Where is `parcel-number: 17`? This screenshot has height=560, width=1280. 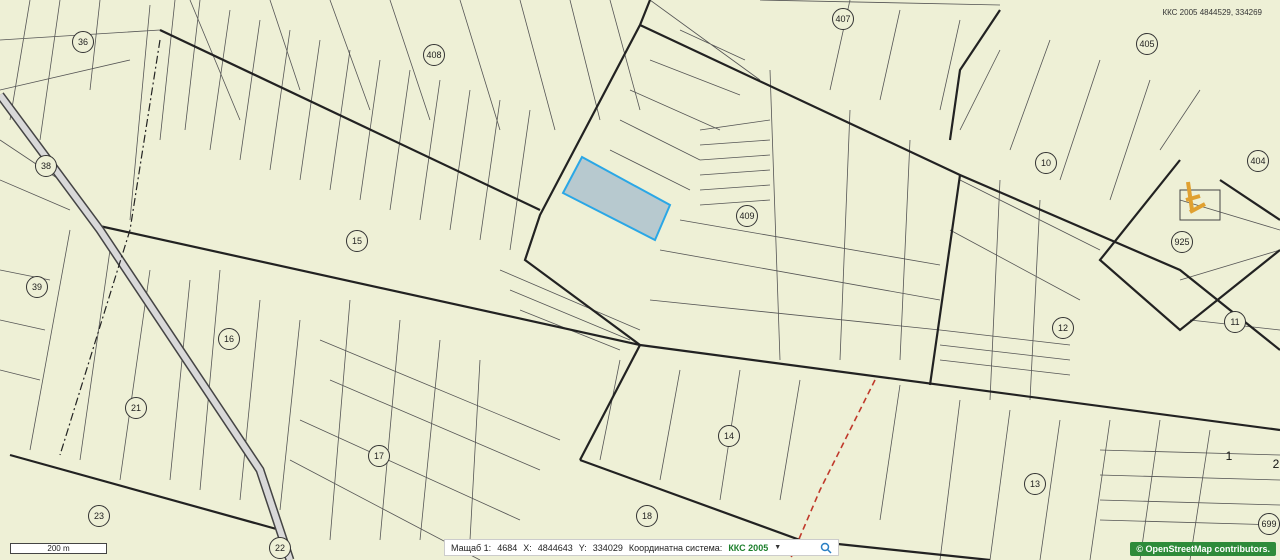 parcel-number: 17 is located at coordinates (379, 456).